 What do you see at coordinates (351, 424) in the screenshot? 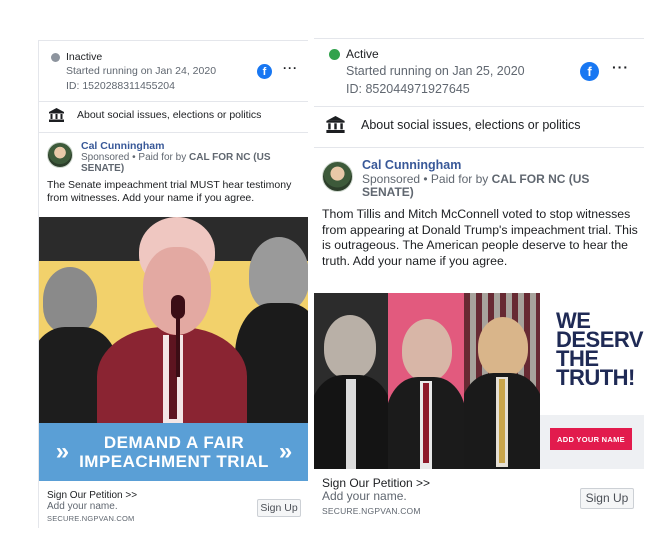
I see `creative-shirt-left` at bounding box center [351, 424].